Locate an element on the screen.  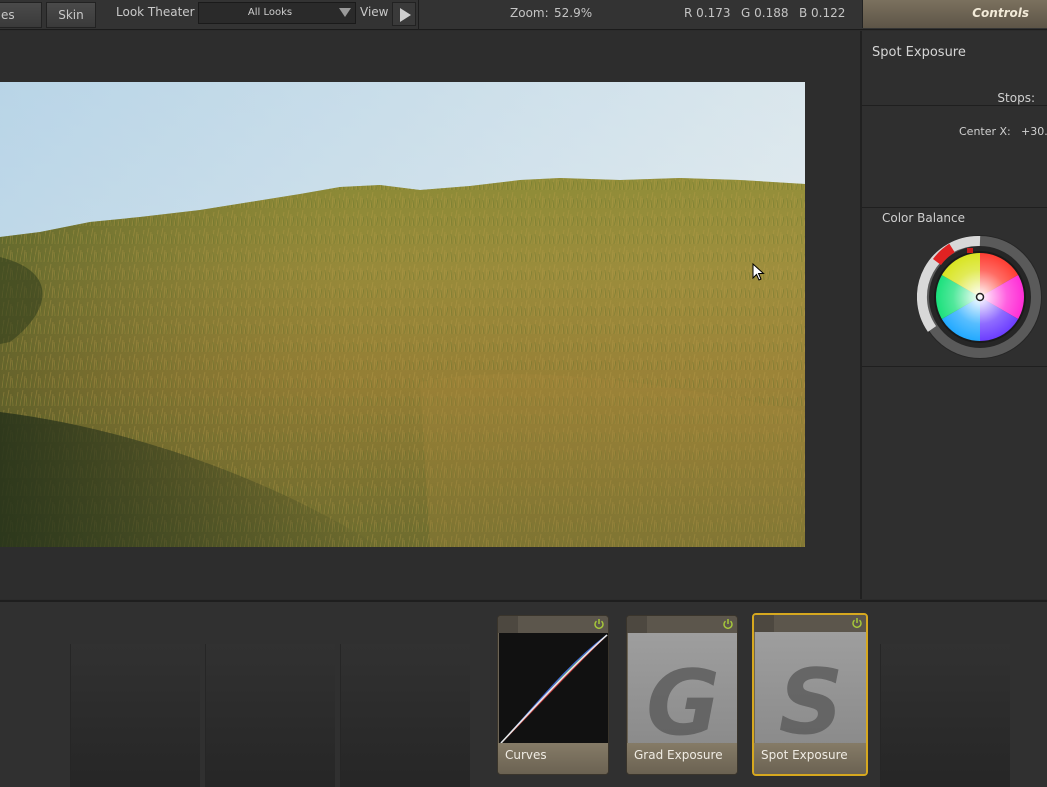
grad-exposure-label: Grad Exposure is located at coordinates (682, 758).